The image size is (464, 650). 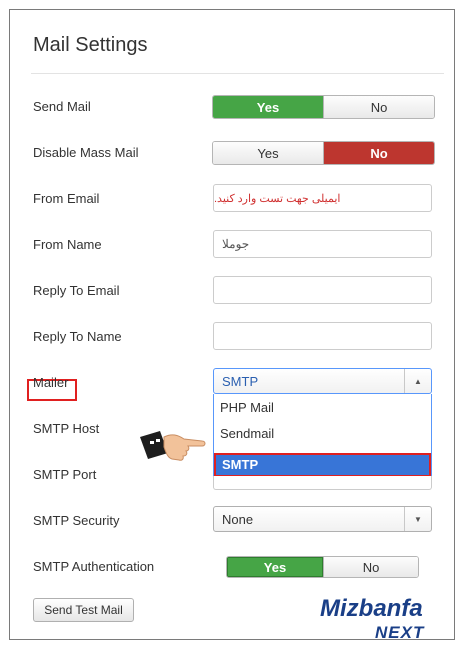 I want to click on title-divider, so click(x=237, y=73).